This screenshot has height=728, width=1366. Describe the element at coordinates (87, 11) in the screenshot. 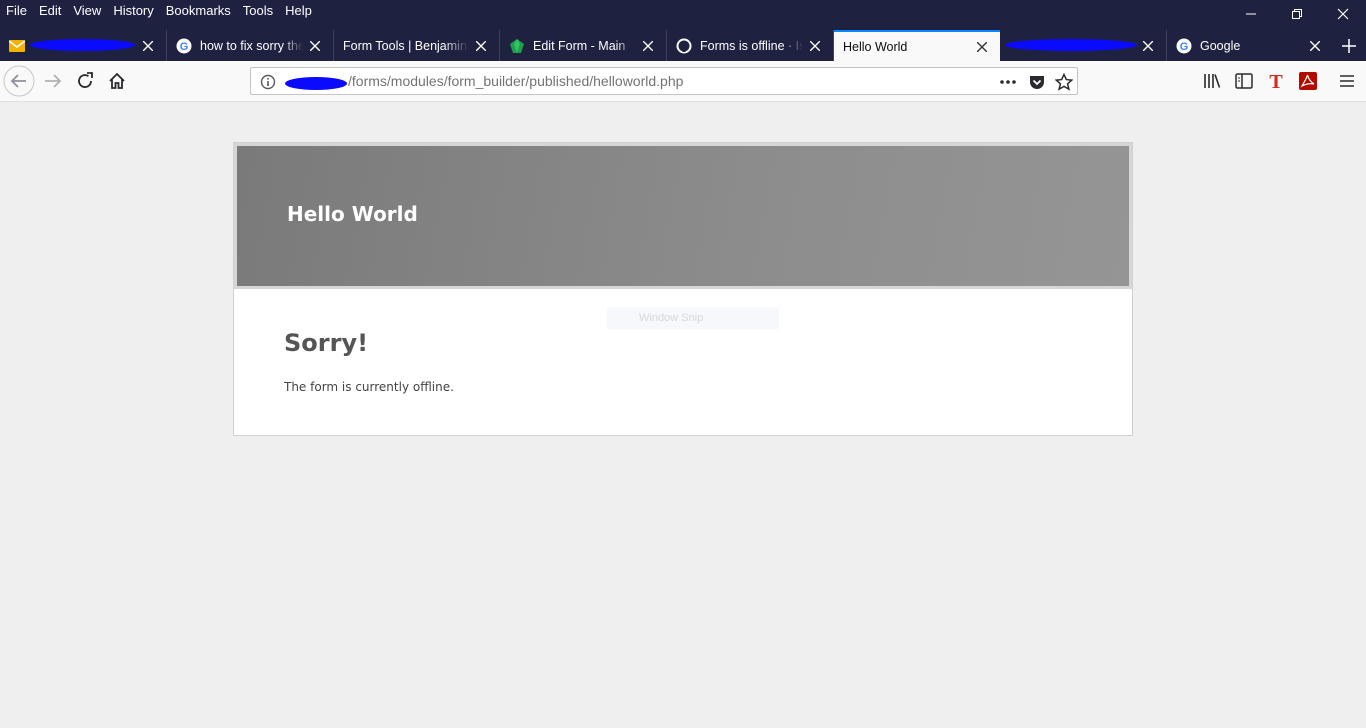

I see `menu-view: View` at that location.